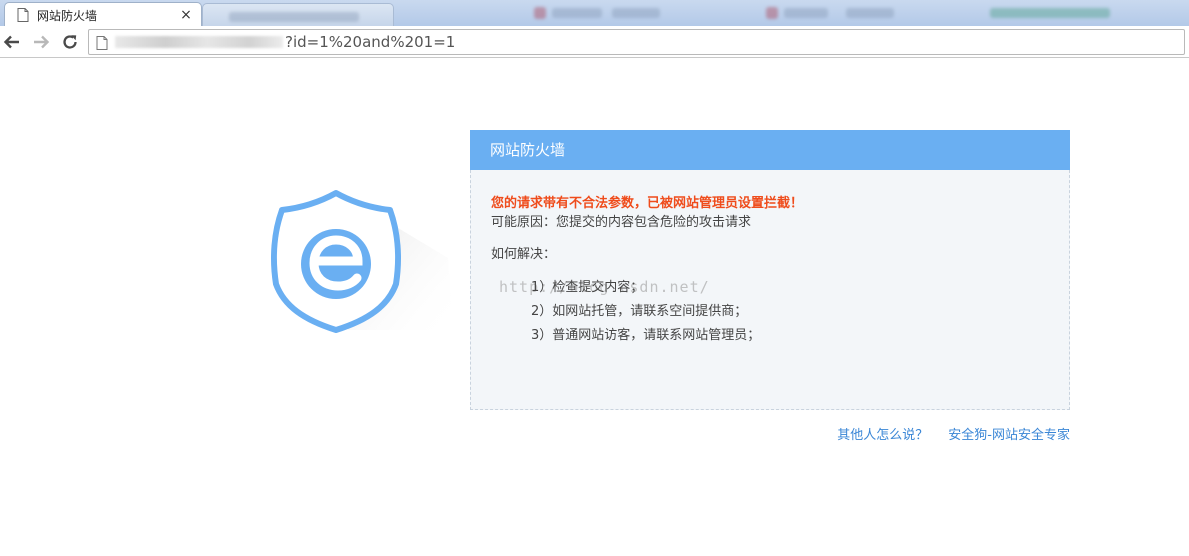 This screenshot has height=556, width=1189. Describe the element at coordinates (199, 42) in the screenshot. I see `url-redacted-host` at that location.